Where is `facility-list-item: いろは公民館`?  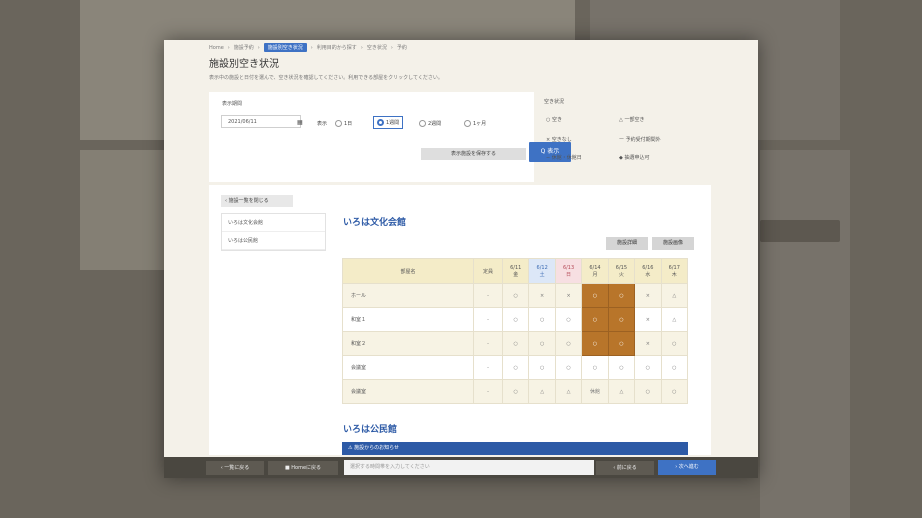
facility-list-item: いろは公民館 is located at coordinates (273, 241).